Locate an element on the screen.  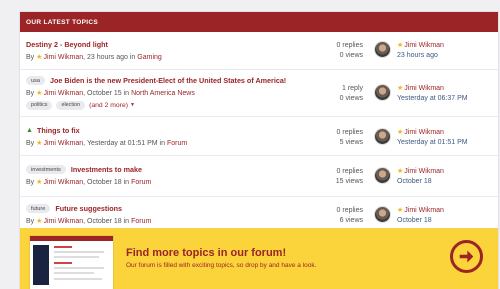
last-post-time: Yesterday at 01:51 PM is located at coordinates (432, 143).